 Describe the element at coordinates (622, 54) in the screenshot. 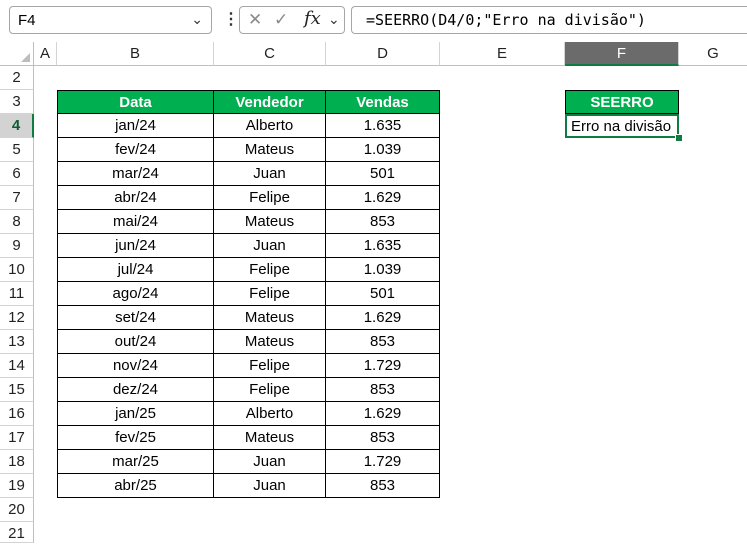

I see `column-header-f: F` at that location.